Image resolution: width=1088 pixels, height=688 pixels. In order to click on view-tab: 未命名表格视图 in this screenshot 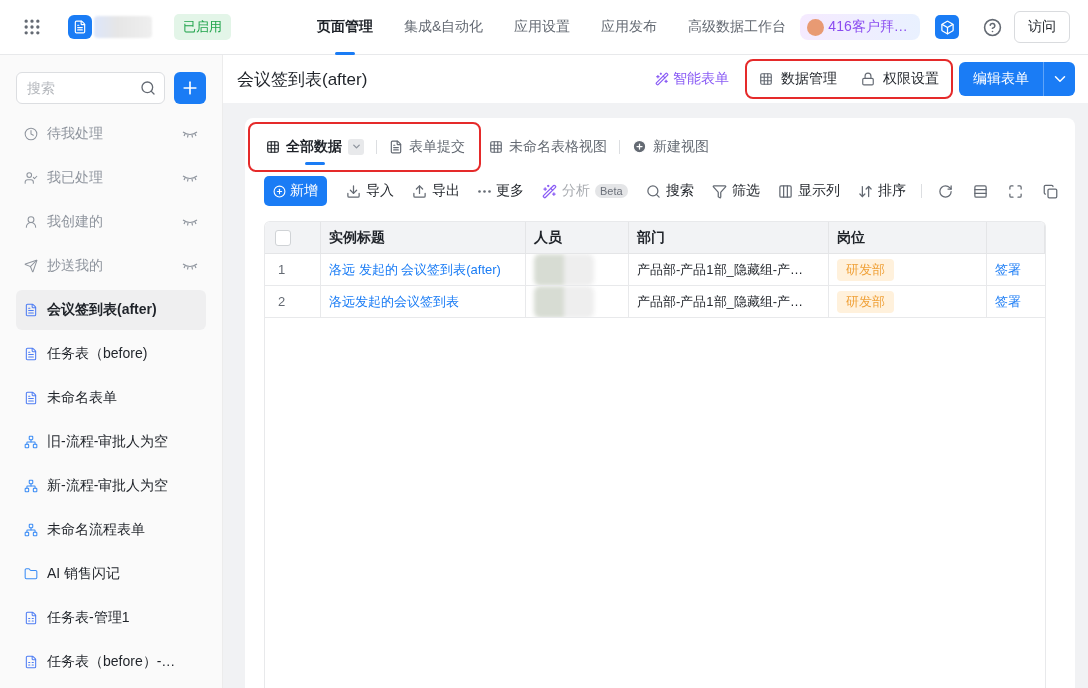, I will do `click(548, 146)`.